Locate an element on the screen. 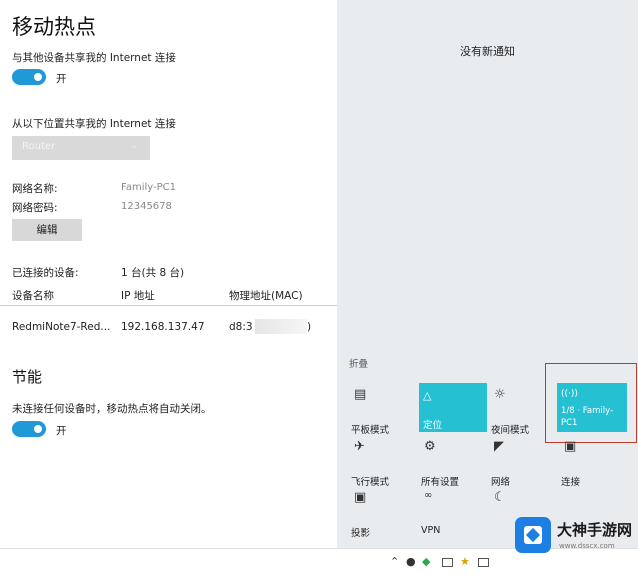 The image size is (638, 577). network-icon: ◤ is located at coordinates (499, 446).